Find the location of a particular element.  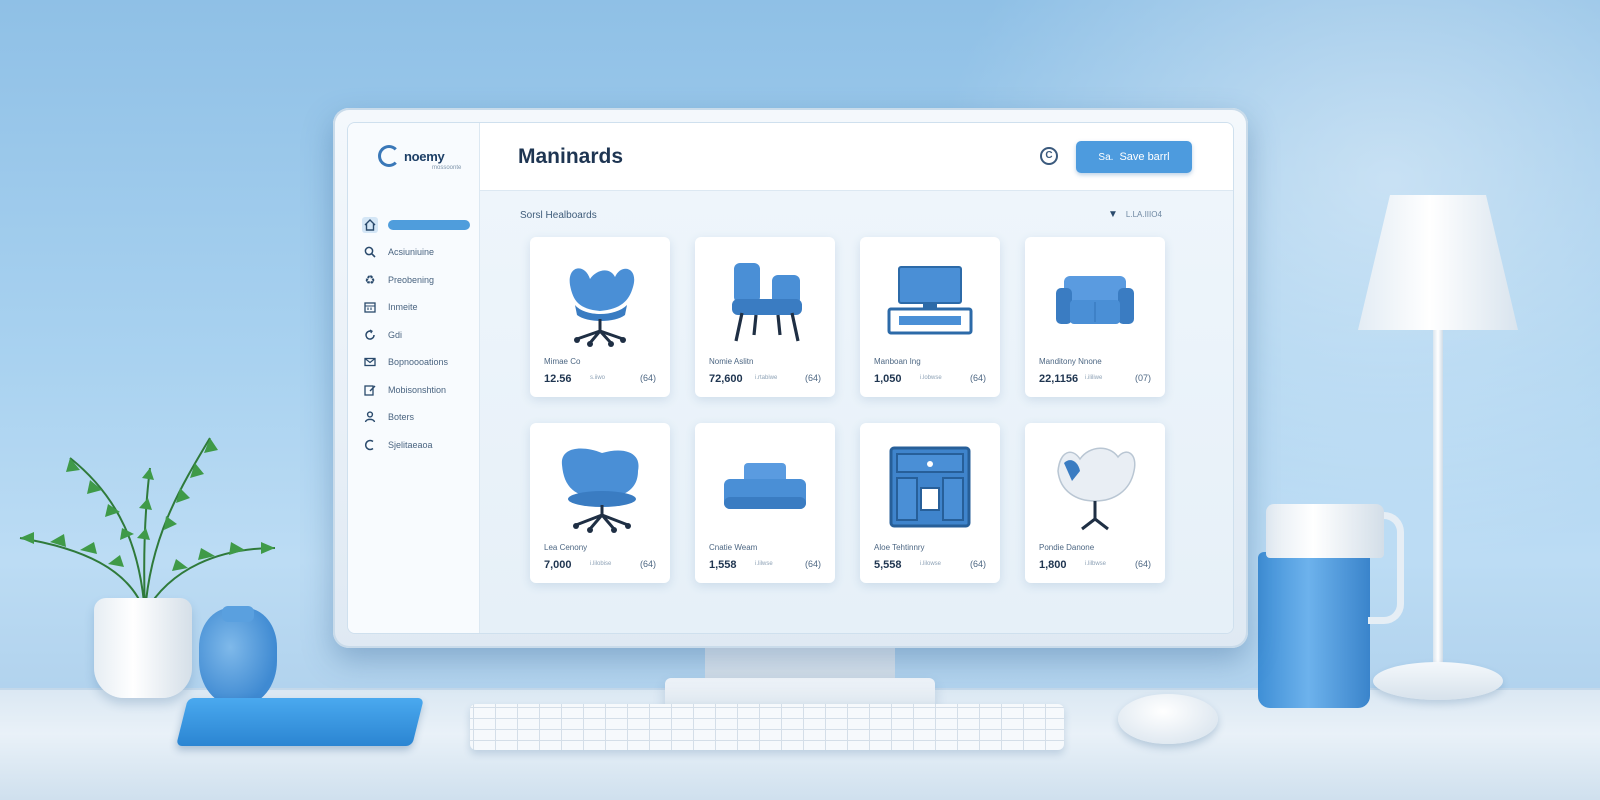

sidebar-item-refresh: Gdi is located at coordinates (417, 335).